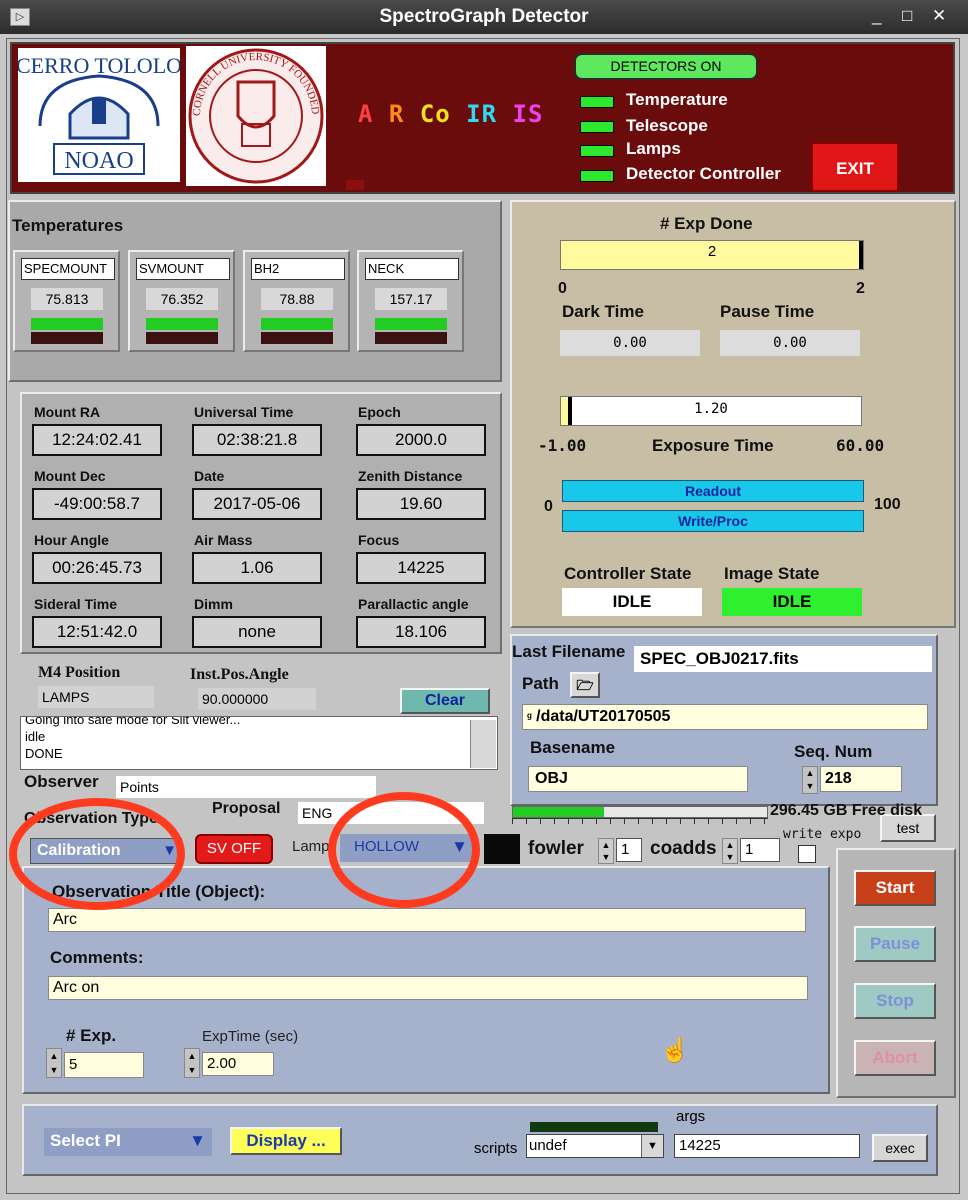 This screenshot has width=968, height=1200. I want to click on minimize-icon: _, so click(876, 16).